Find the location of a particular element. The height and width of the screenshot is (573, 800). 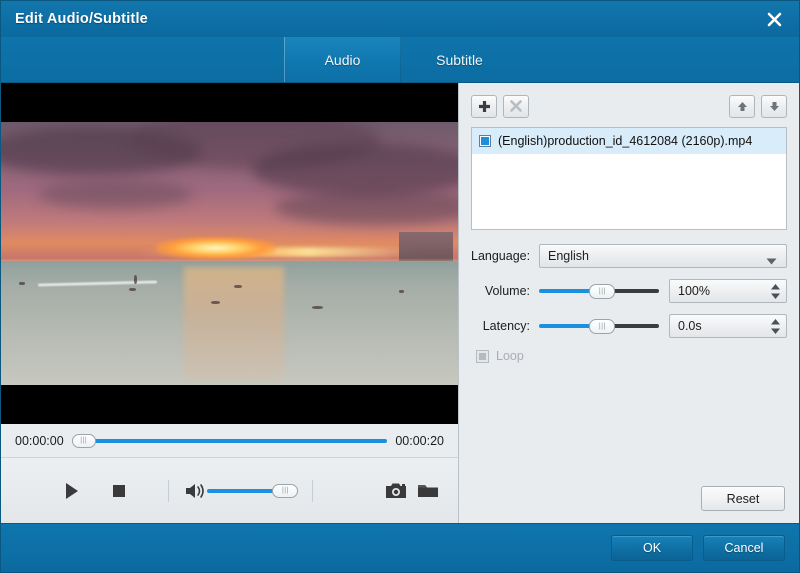

volume-slider-fill is located at coordinates (567, 291).